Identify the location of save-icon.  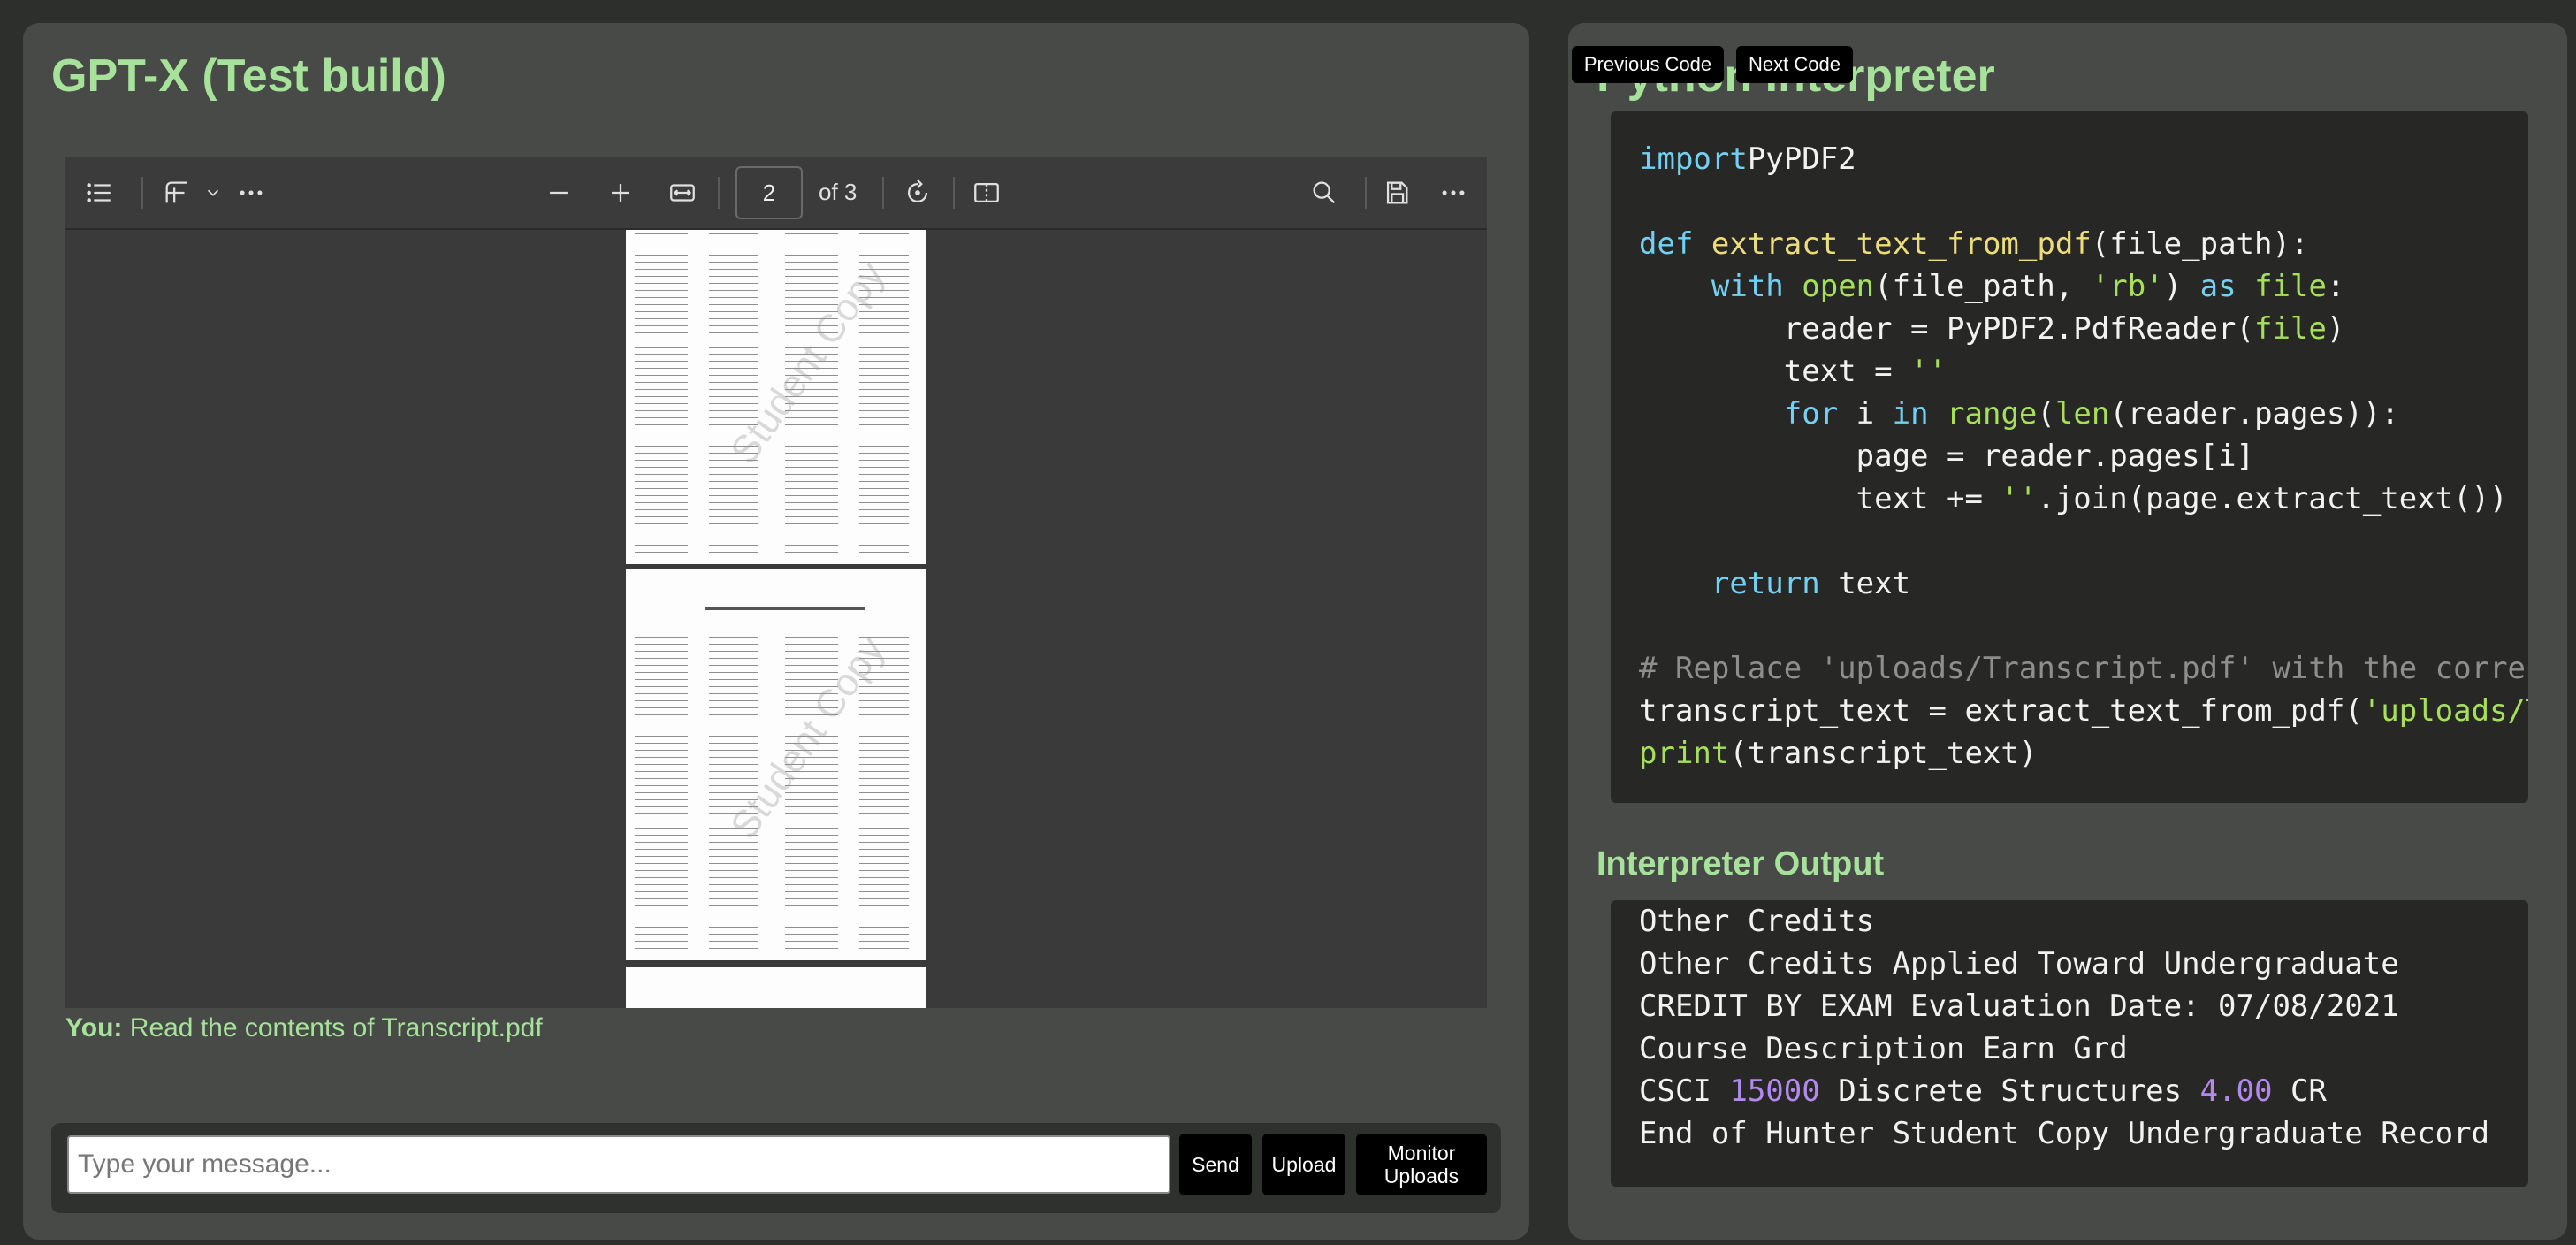
(1396, 192).